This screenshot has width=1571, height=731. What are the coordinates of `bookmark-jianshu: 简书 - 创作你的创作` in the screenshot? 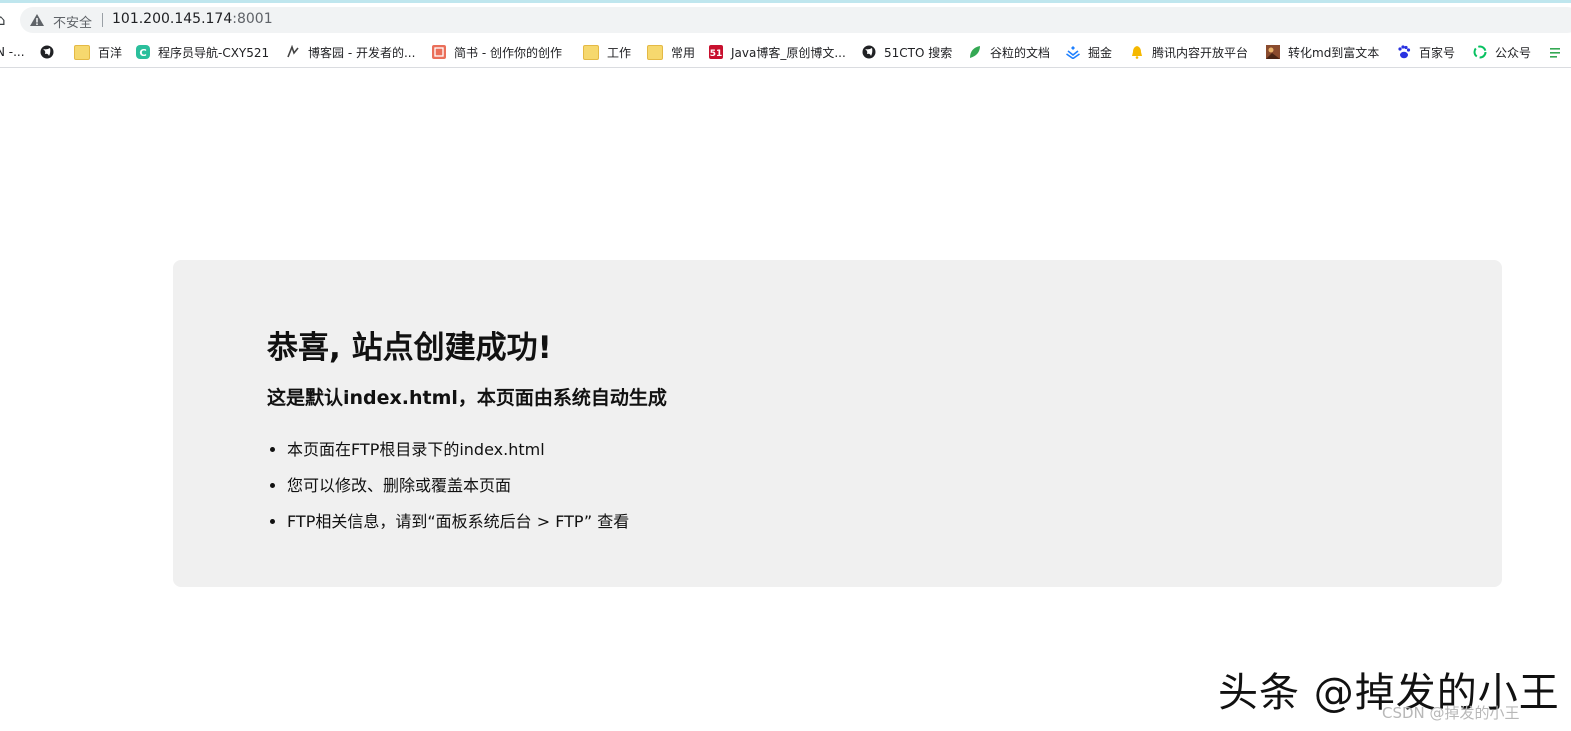 It's located at (497, 52).